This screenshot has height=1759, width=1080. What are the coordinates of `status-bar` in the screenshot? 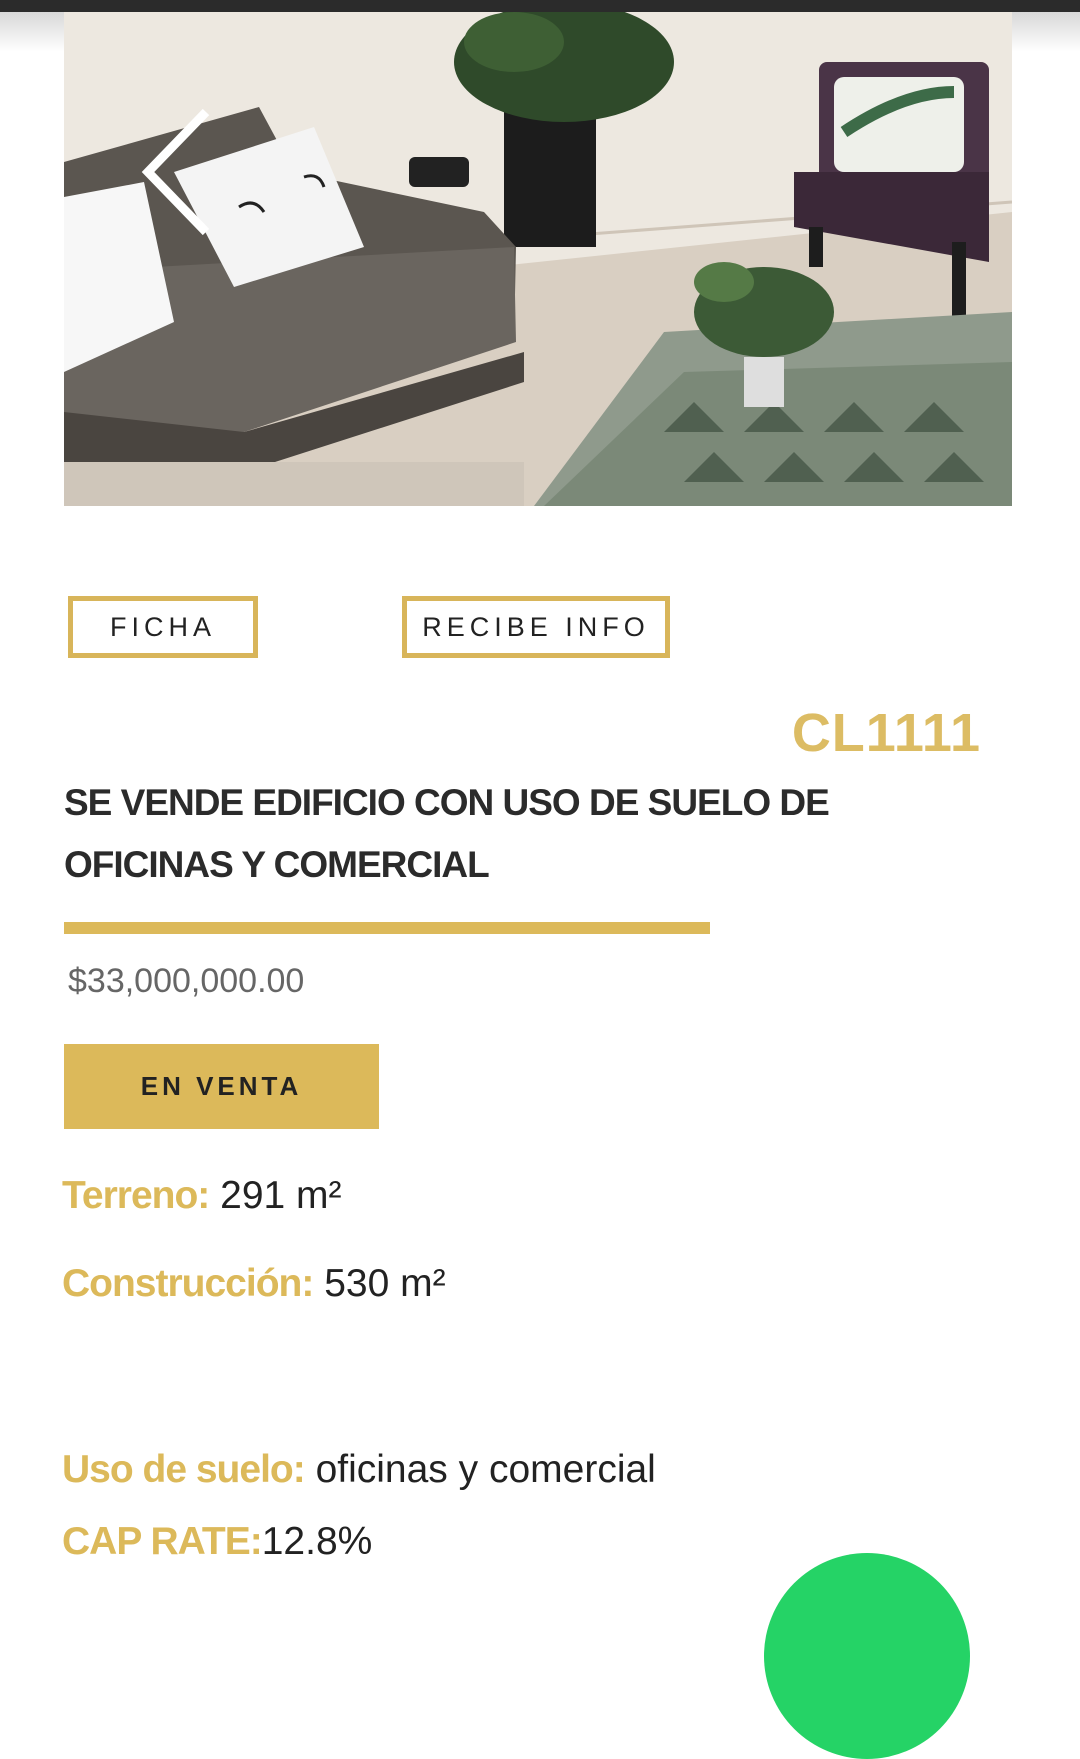 It's located at (540, 6).